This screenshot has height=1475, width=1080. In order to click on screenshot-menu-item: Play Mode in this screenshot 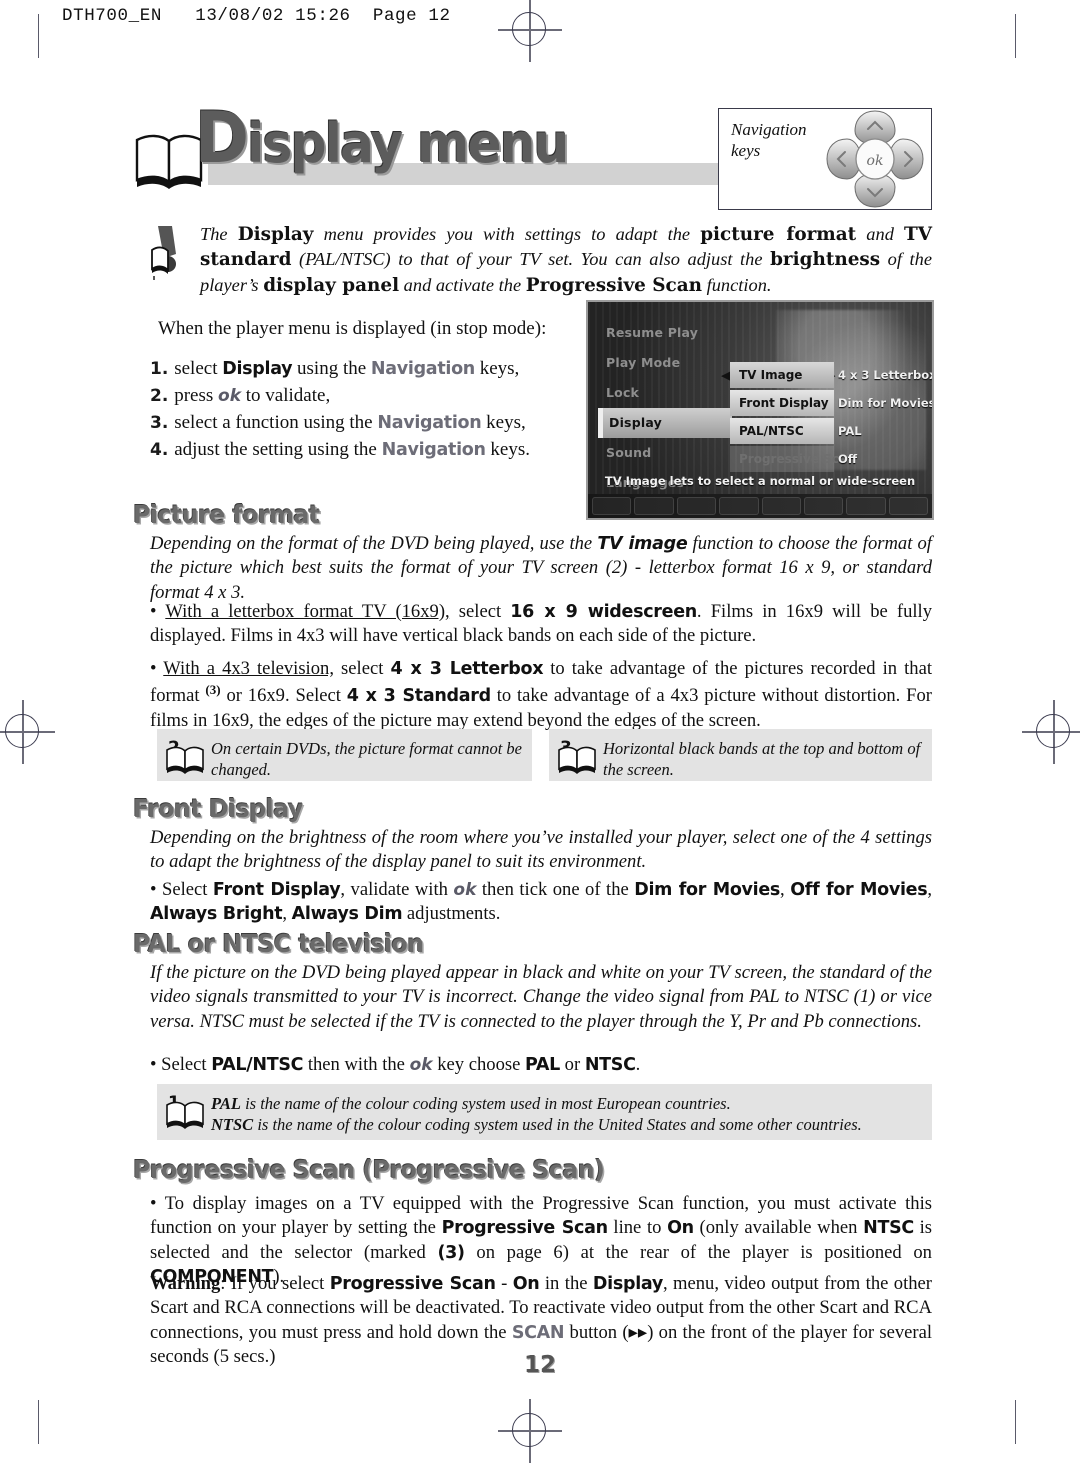, I will do `click(662, 363)`.